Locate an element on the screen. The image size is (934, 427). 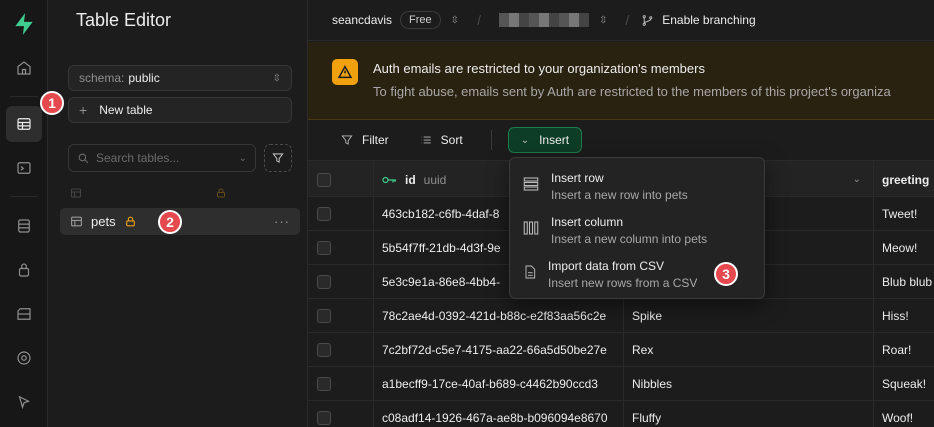
cell-greeting: Squeak! is located at coordinates (904, 384).